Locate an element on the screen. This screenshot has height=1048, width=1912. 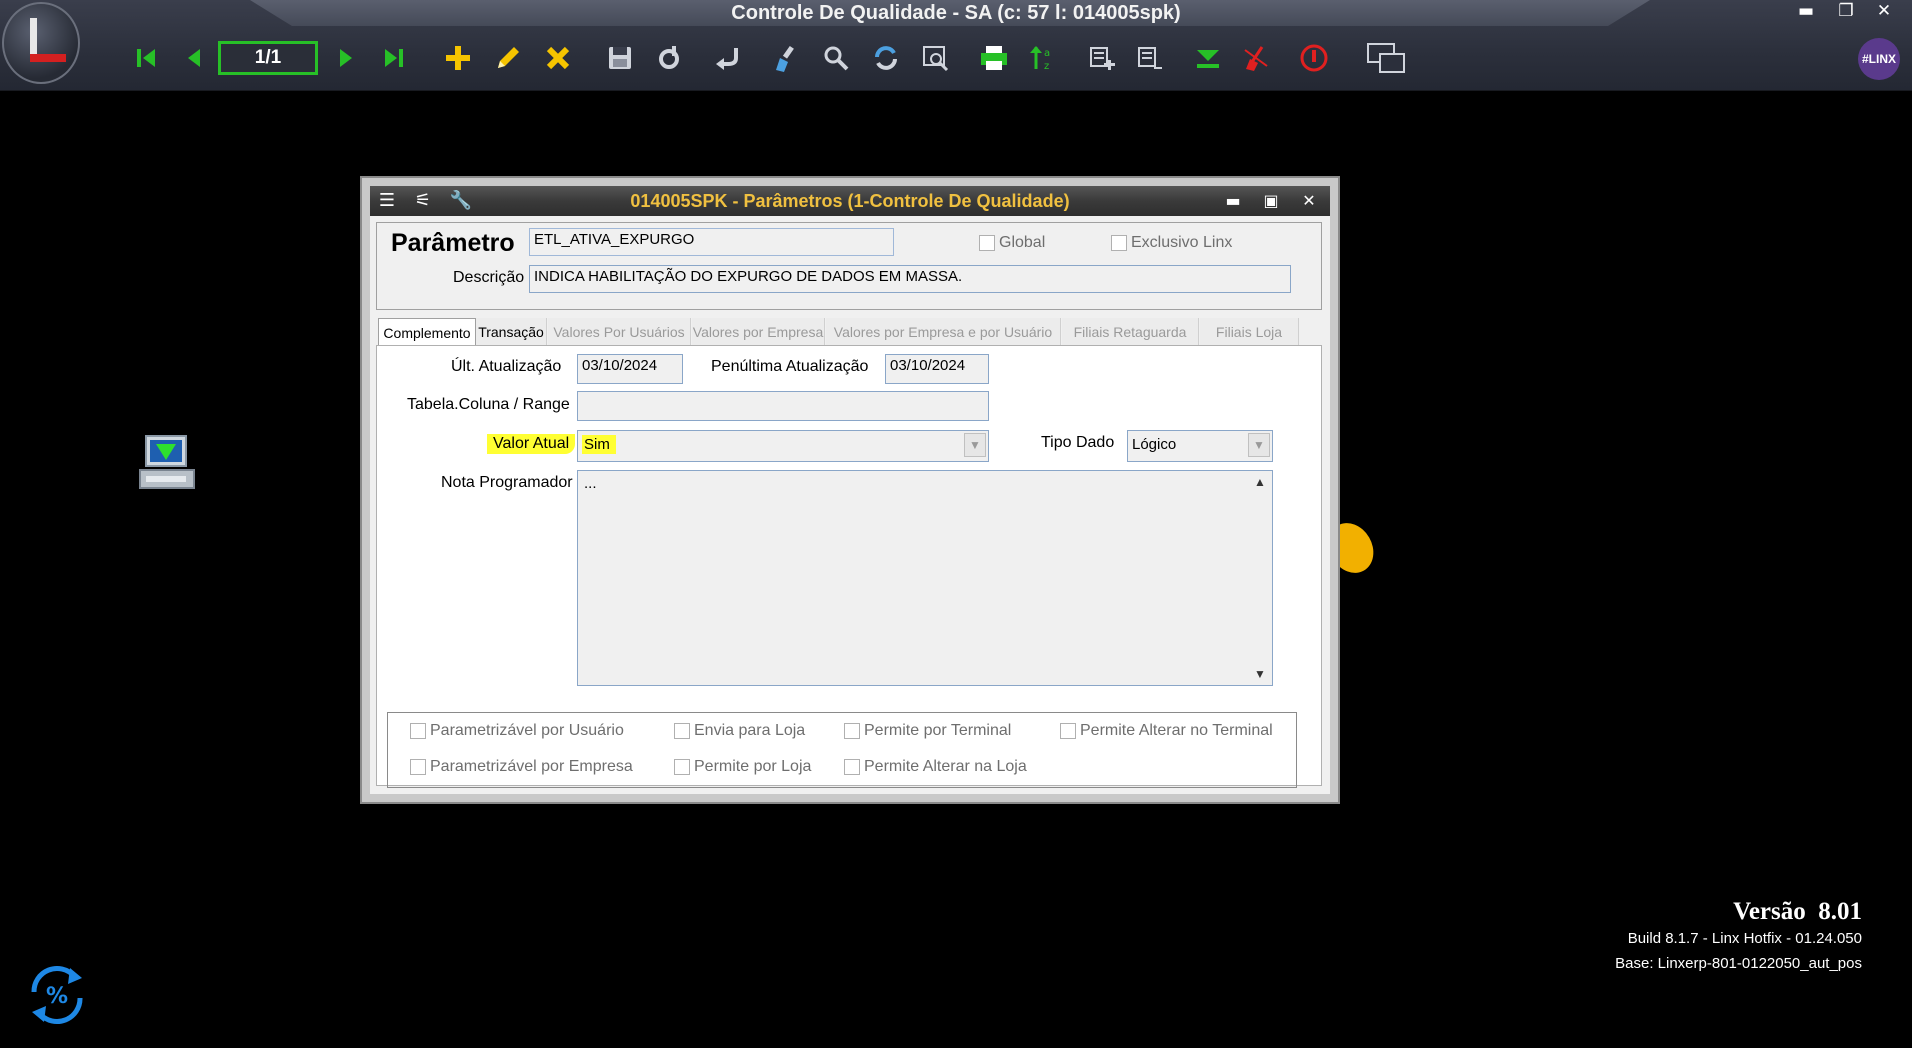
penultima-atualizacao-field: 03/10/2024 is located at coordinates (937, 369).